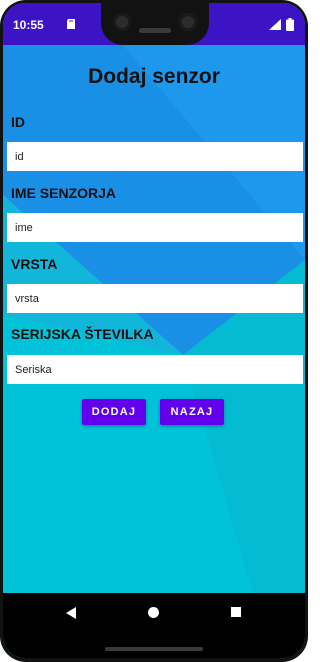 This screenshot has height=662, width=320. What do you see at coordinates (236, 612) in the screenshot?
I see `recents-icon` at bounding box center [236, 612].